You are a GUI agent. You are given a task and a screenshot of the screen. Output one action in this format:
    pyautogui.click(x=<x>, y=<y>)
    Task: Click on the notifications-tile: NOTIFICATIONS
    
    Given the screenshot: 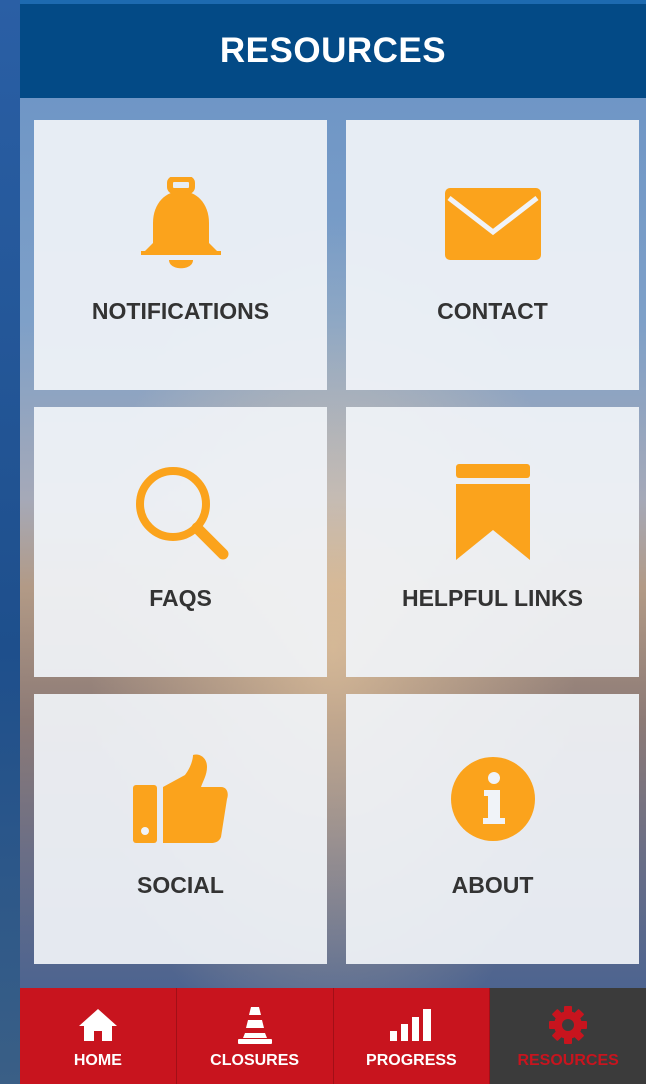 What is the action you would take?
    pyautogui.click(x=180, y=255)
    